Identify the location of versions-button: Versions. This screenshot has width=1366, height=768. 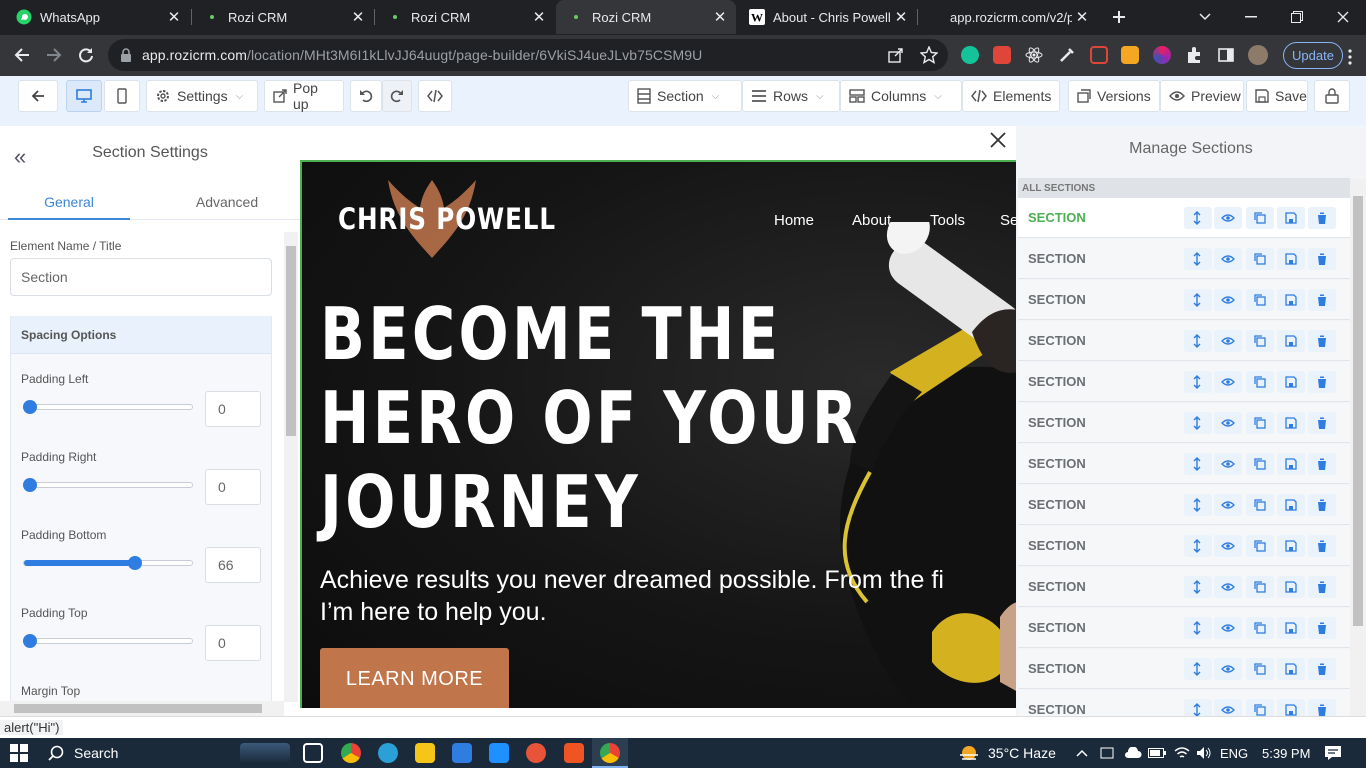
(1114, 96).